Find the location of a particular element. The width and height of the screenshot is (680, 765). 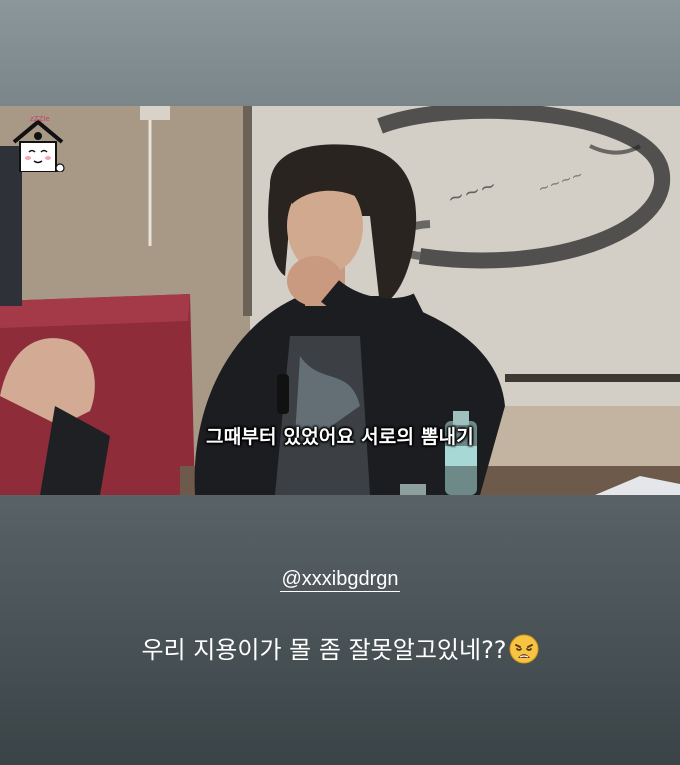

story-background-top is located at coordinates (340, 53).